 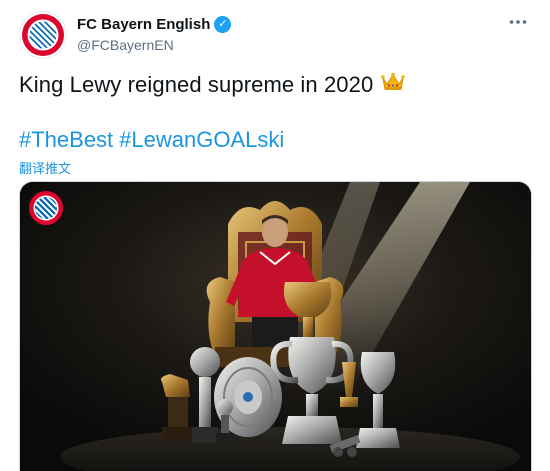 I want to click on tweet-text: King Lewy reigned supreme in 2020, so click(x=212, y=85).